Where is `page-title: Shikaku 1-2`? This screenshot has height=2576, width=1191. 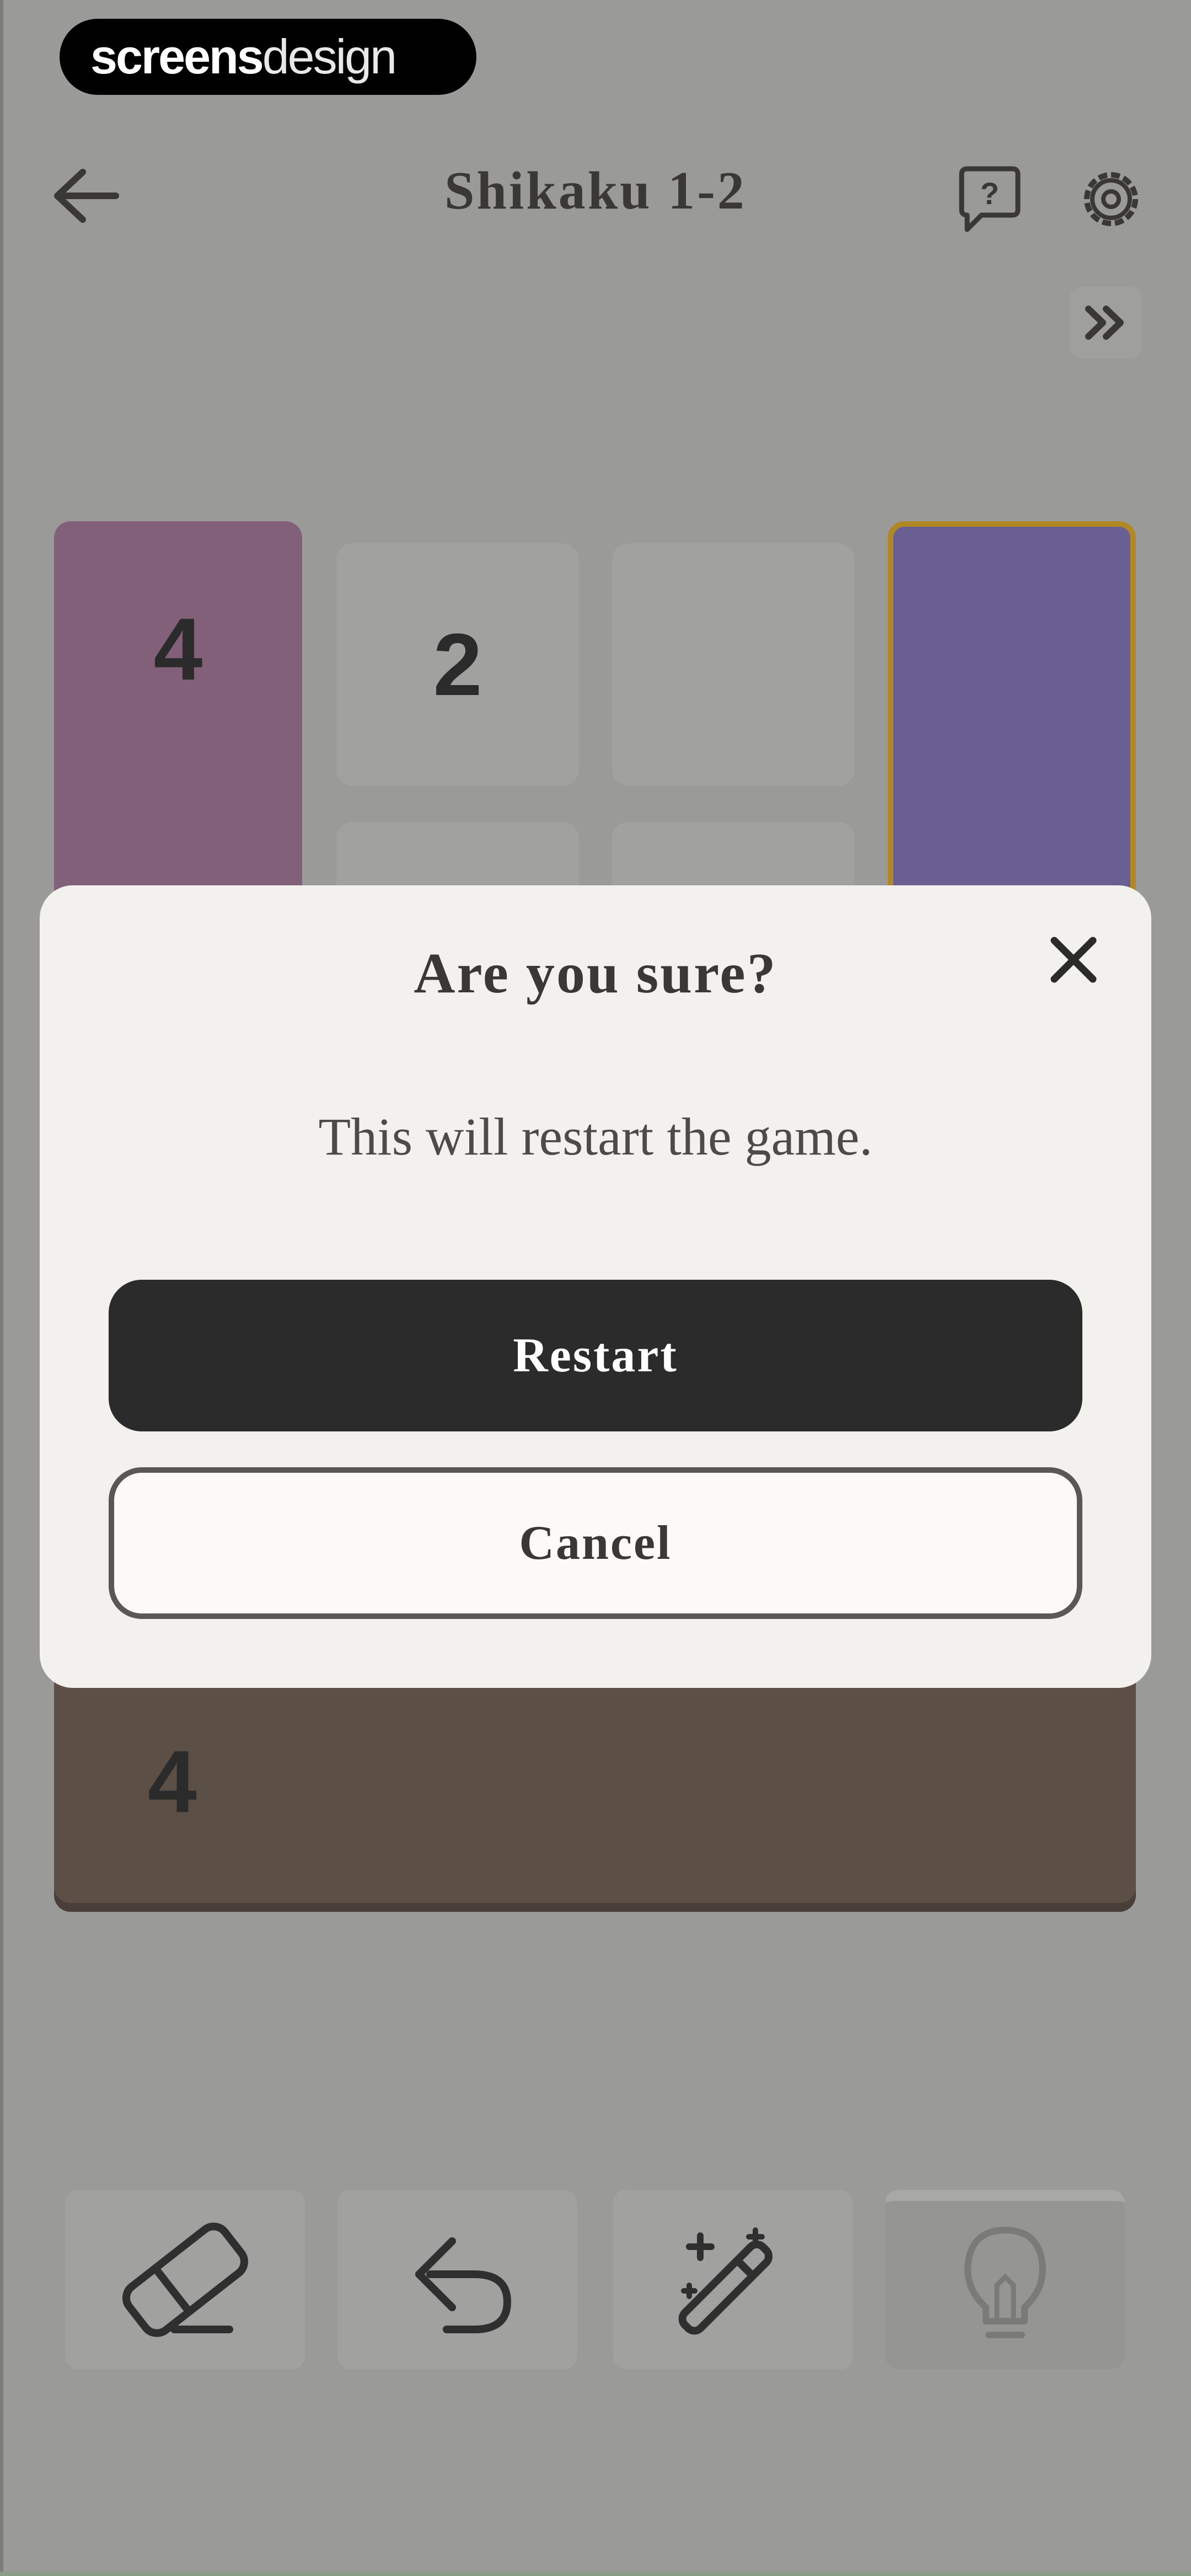
page-title: Shikaku 1-2 is located at coordinates (595, 191).